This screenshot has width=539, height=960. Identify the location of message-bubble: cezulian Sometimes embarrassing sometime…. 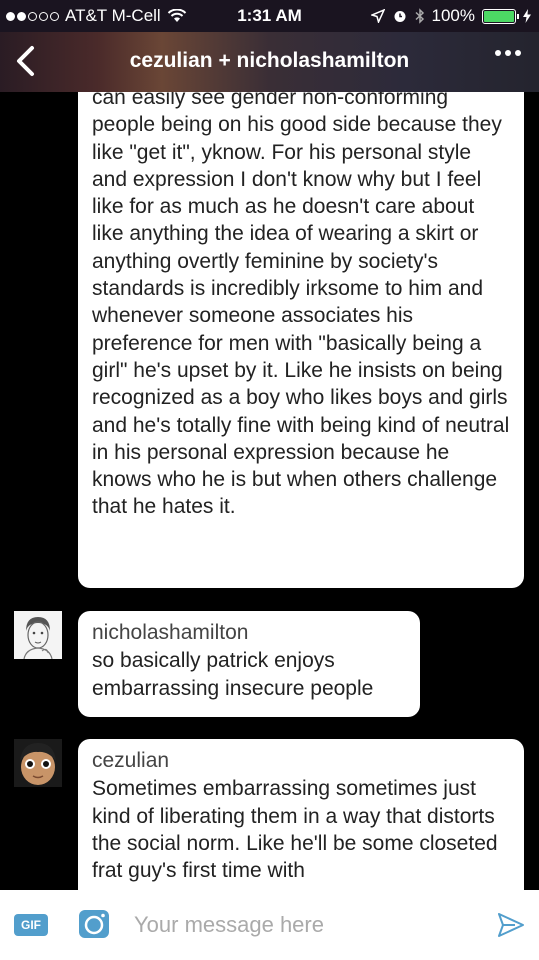
(301, 814).